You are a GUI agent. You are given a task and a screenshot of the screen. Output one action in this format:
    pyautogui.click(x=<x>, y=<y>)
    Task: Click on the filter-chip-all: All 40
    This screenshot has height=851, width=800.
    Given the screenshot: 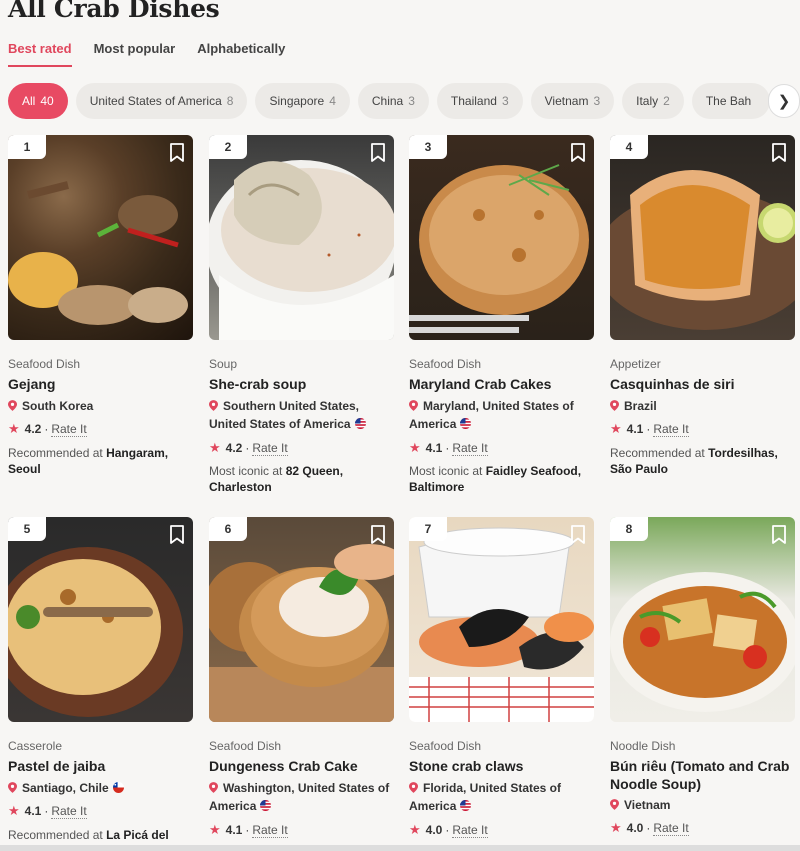 What is the action you would take?
    pyautogui.click(x=38, y=101)
    